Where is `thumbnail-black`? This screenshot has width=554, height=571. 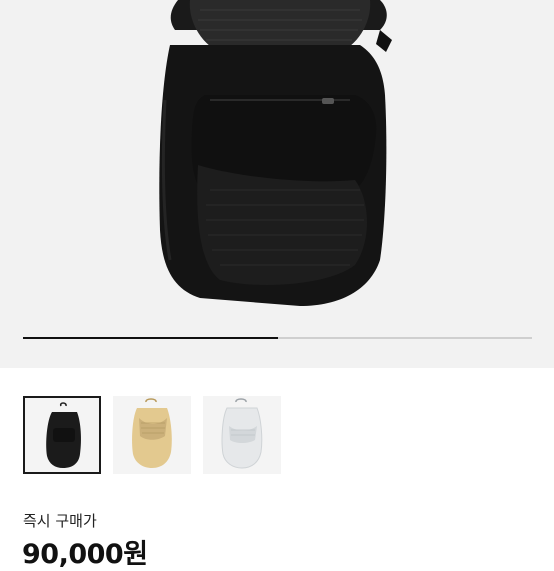 thumbnail-black is located at coordinates (62, 435).